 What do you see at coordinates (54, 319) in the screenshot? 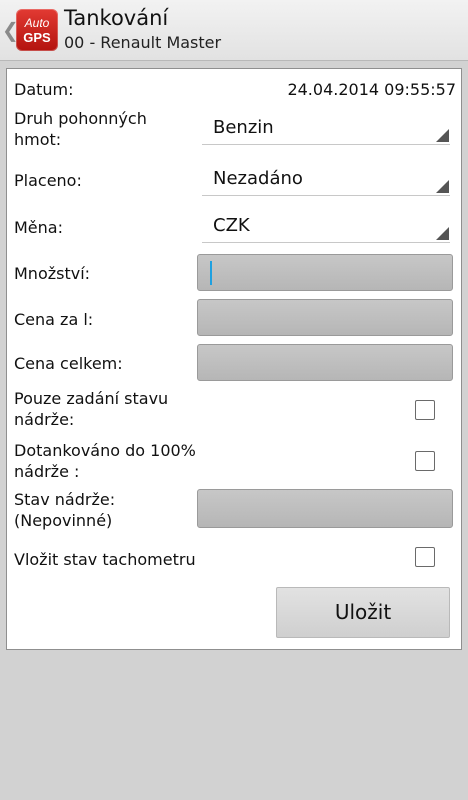
I see `price-per-liter-label: Cena za l:` at bounding box center [54, 319].